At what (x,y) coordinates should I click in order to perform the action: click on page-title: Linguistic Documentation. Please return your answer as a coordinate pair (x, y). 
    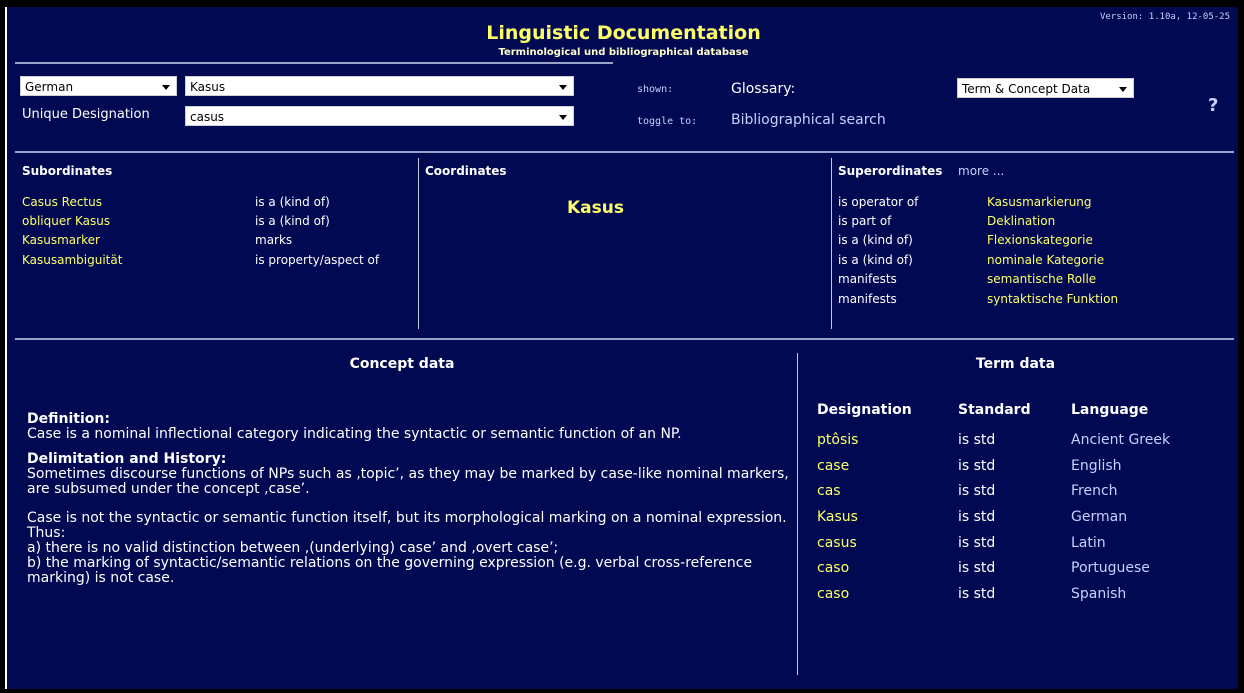
    Looking at the image, I should click on (623, 33).